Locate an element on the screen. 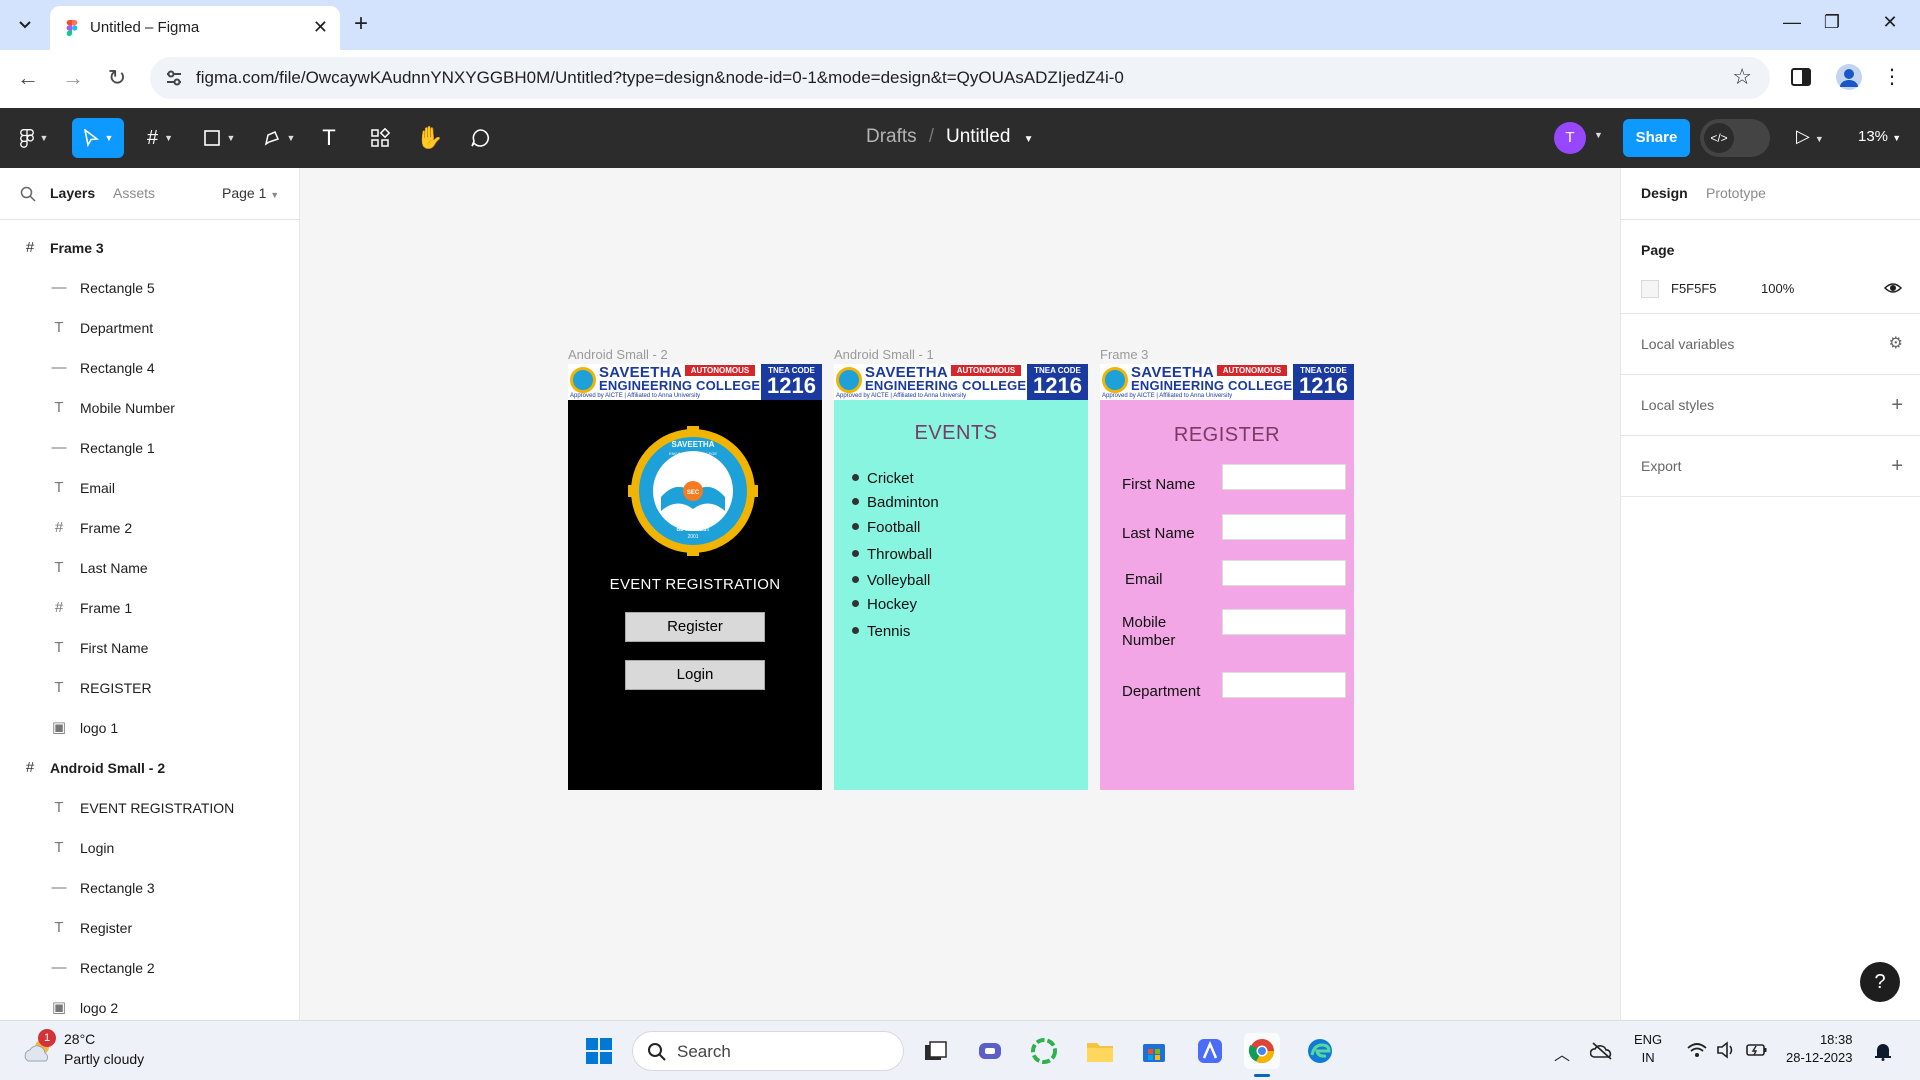 The image size is (1920, 1080). hand-tool-icon: ✋ is located at coordinates (430, 138).